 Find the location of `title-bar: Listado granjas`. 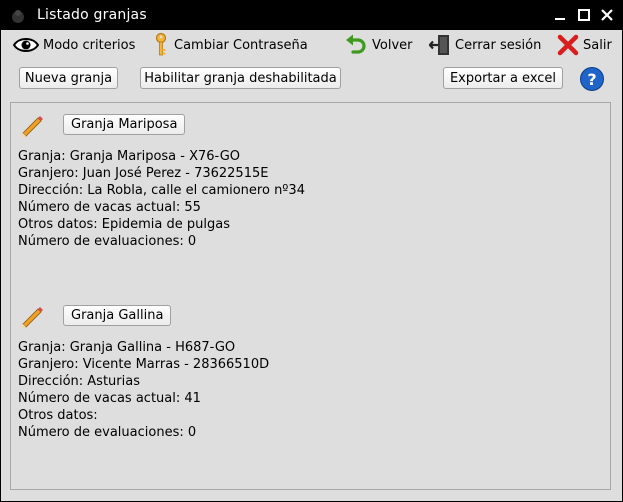

title-bar: Listado granjas is located at coordinates (311, 15).